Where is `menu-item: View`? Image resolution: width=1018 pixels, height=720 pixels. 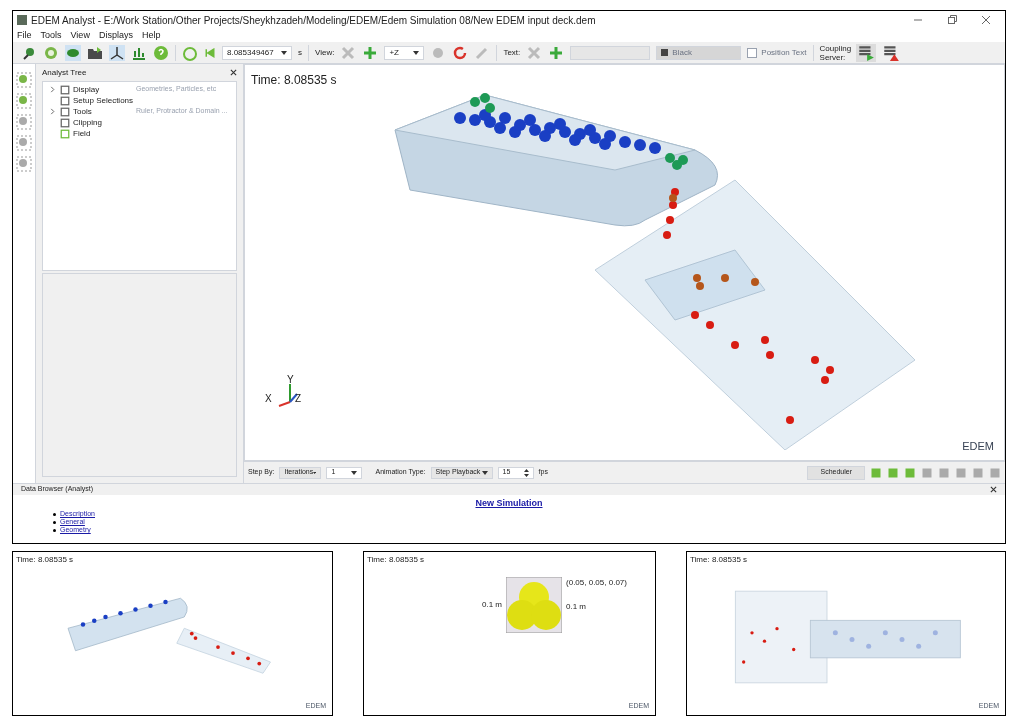
menu-item: View is located at coordinates (80, 35).